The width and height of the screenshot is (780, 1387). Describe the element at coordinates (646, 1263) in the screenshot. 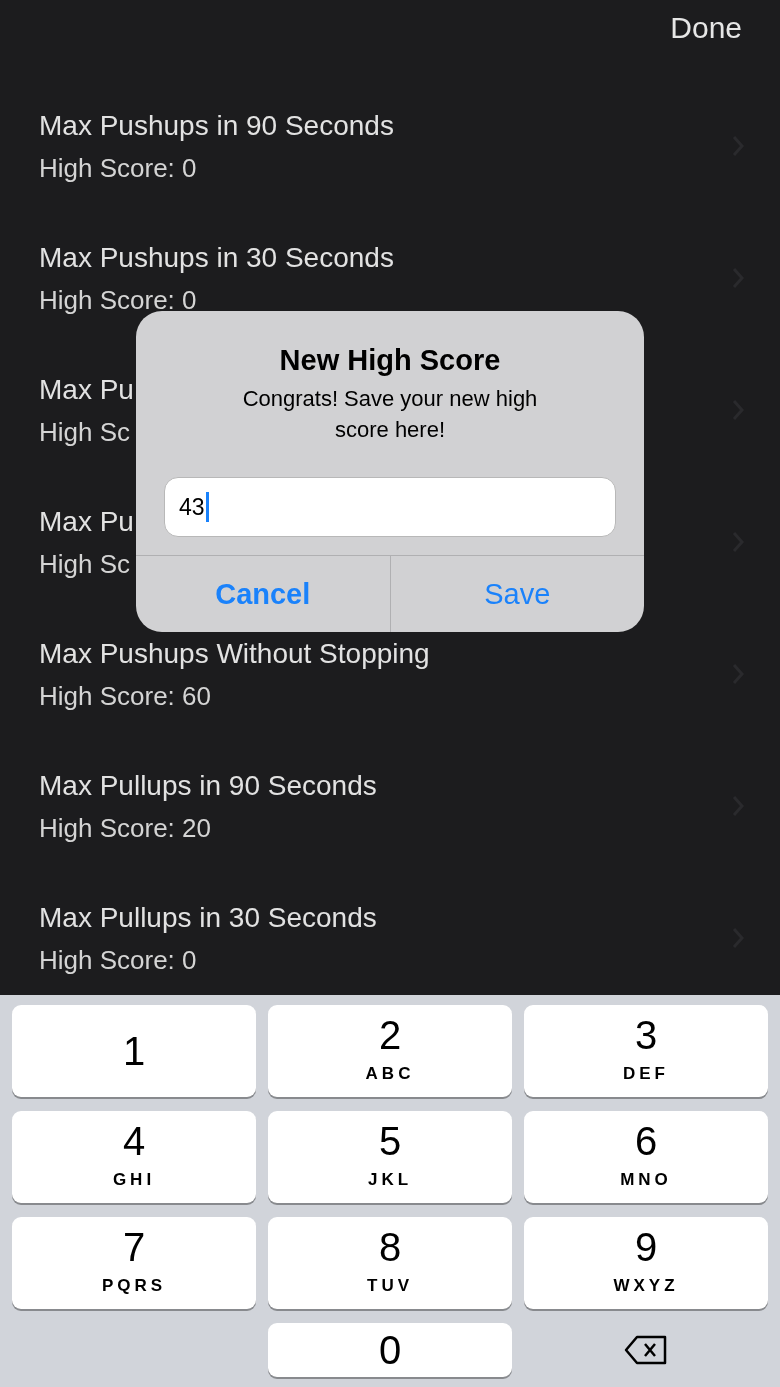

I see `number-key: 9 WXYZ` at that location.